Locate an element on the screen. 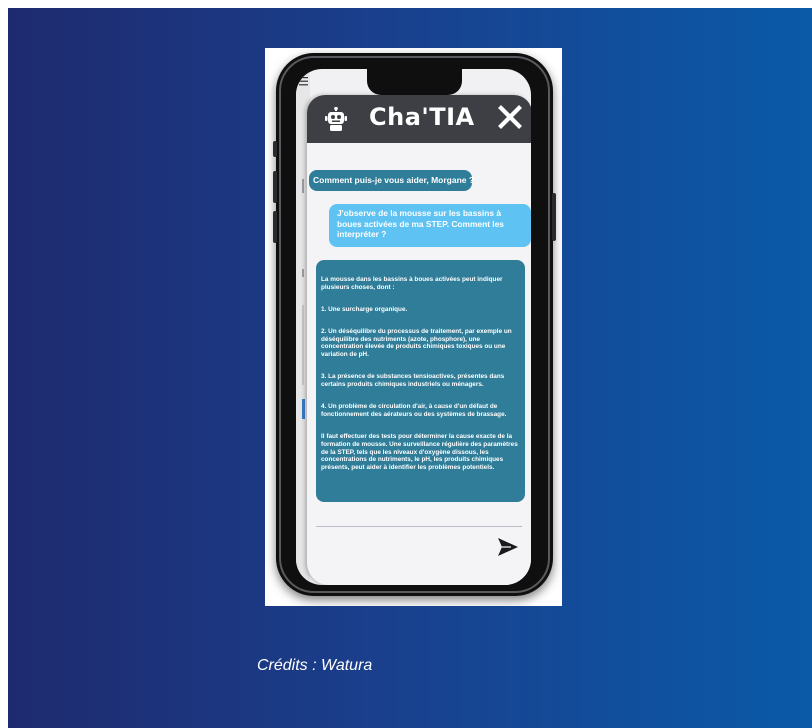 This screenshot has width=812, height=728. phone-notch is located at coordinates (414, 82).